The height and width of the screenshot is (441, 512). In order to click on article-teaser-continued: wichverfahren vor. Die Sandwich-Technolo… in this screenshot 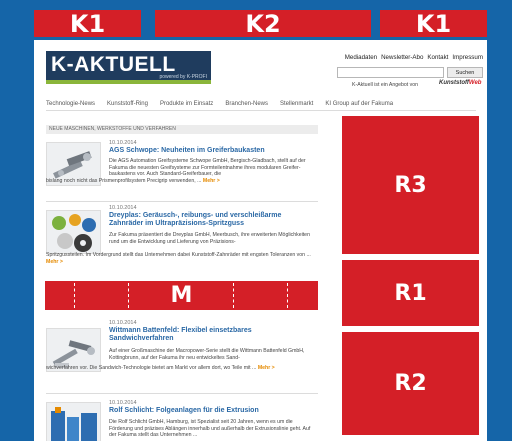, I will do `click(182, 368)`.